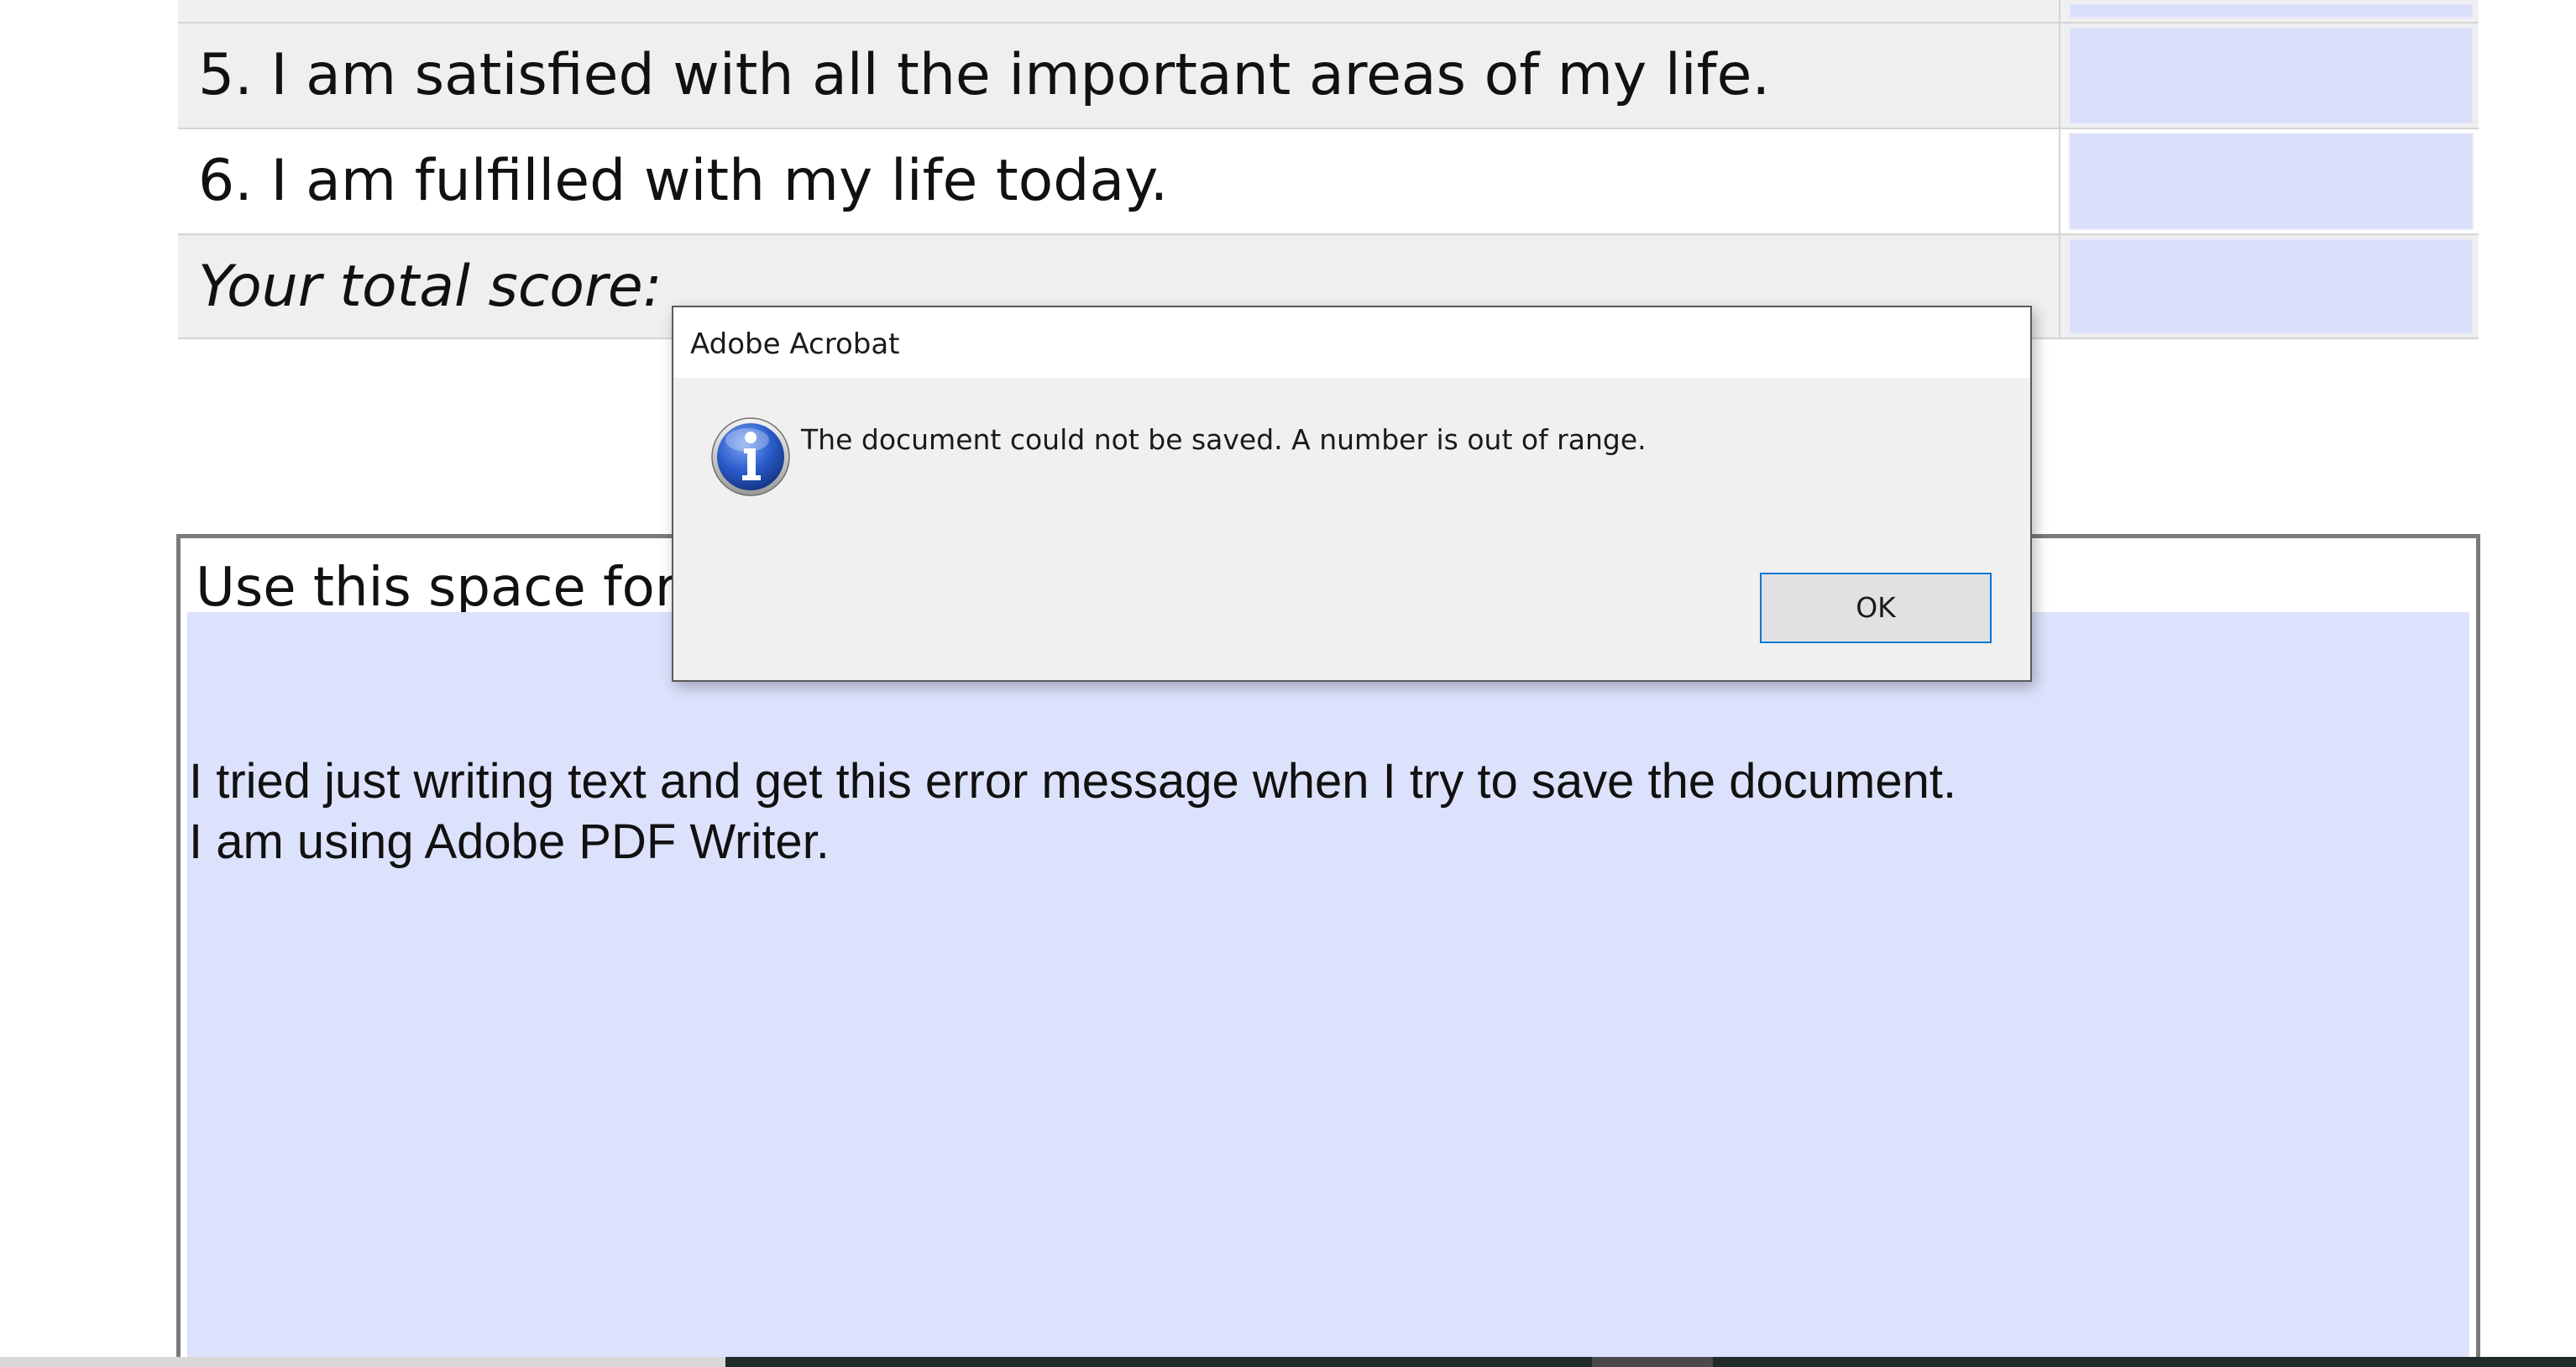  Describe the element at coordinates (795, 344) in the screenshot. I see `dialog-title: Adobe Acrobat` at that location.